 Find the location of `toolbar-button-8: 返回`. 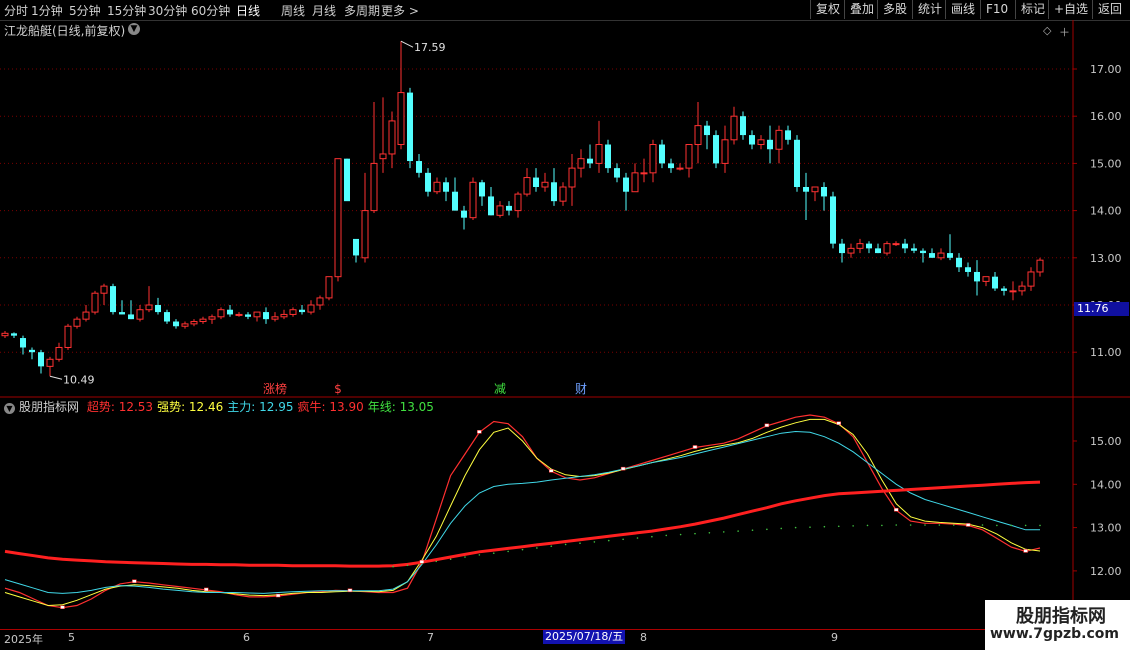

toolbar-button-8: 返回 is located at coordinates (1109, 9).